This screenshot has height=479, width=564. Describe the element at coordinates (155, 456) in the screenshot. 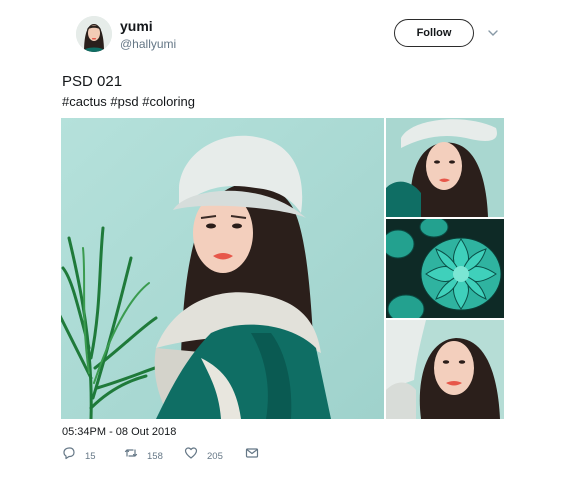

I see `retweet-count: 158` at that location.